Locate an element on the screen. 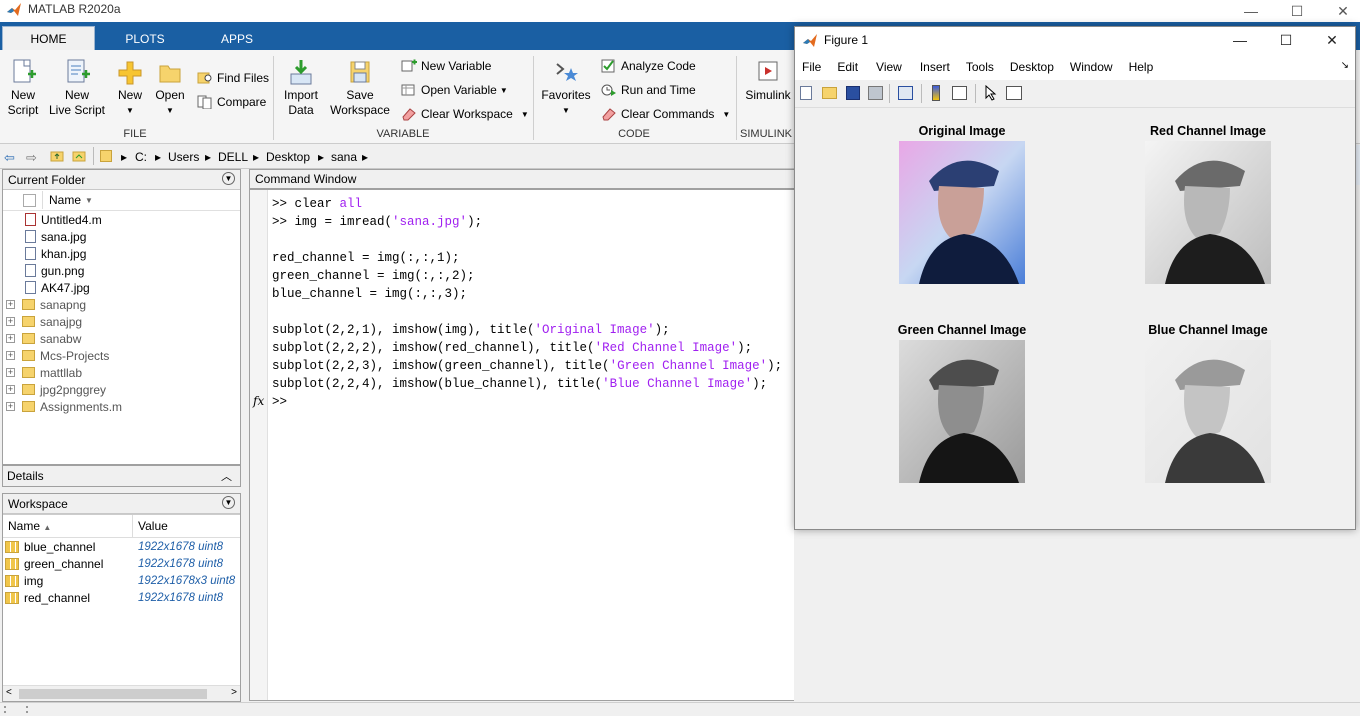 The height and width of the screenshot is (716, 1360). compare-button: Compare is located at coordinates (231, 102).